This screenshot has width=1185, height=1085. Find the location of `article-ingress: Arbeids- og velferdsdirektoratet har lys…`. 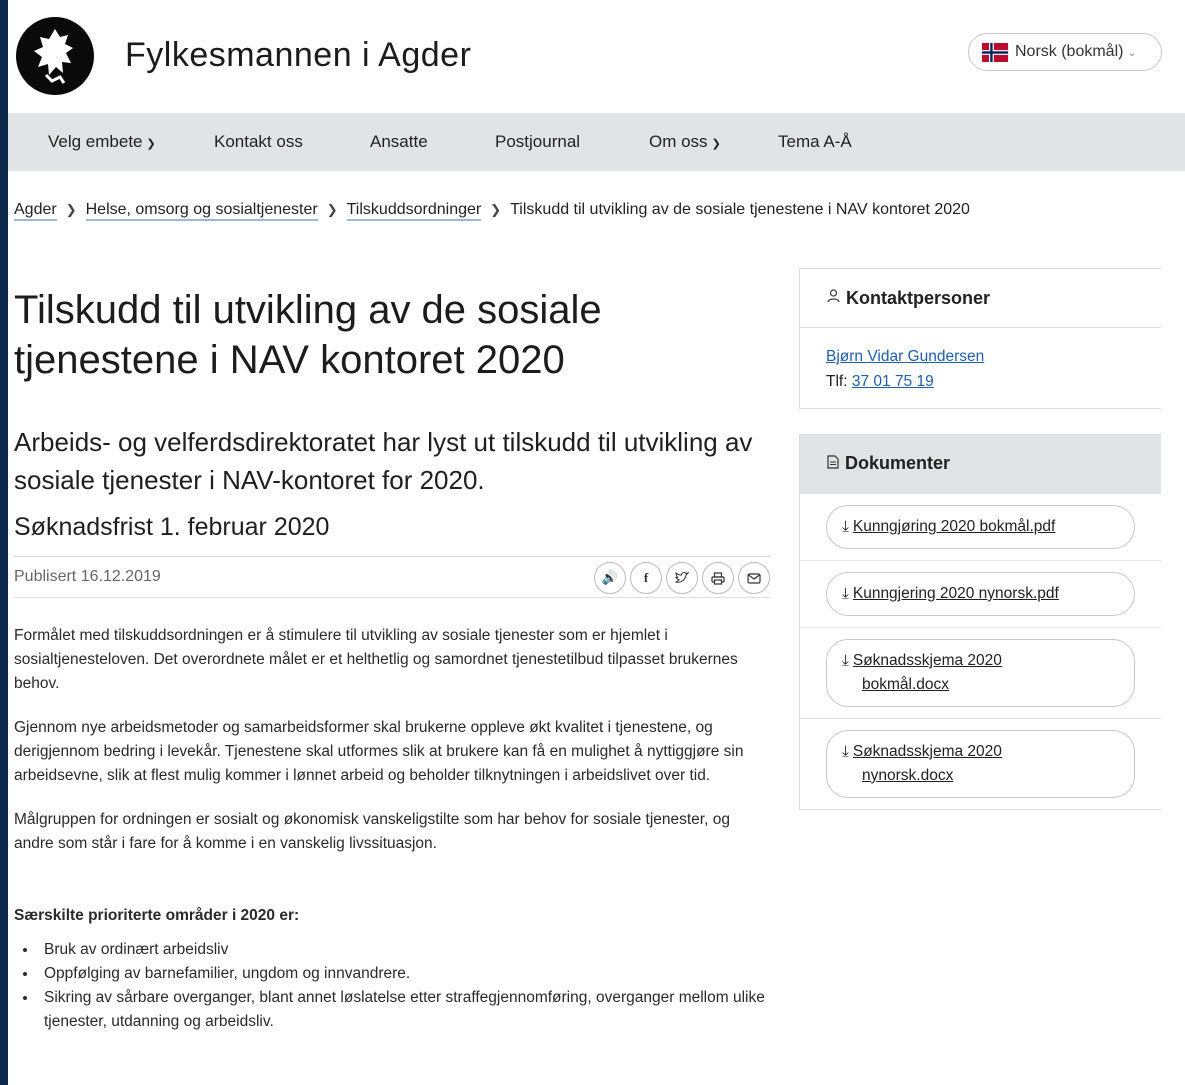

article-ingress: Arbeids- og velferdsdirektoratet har lys… is located at coordinates (383, 461).